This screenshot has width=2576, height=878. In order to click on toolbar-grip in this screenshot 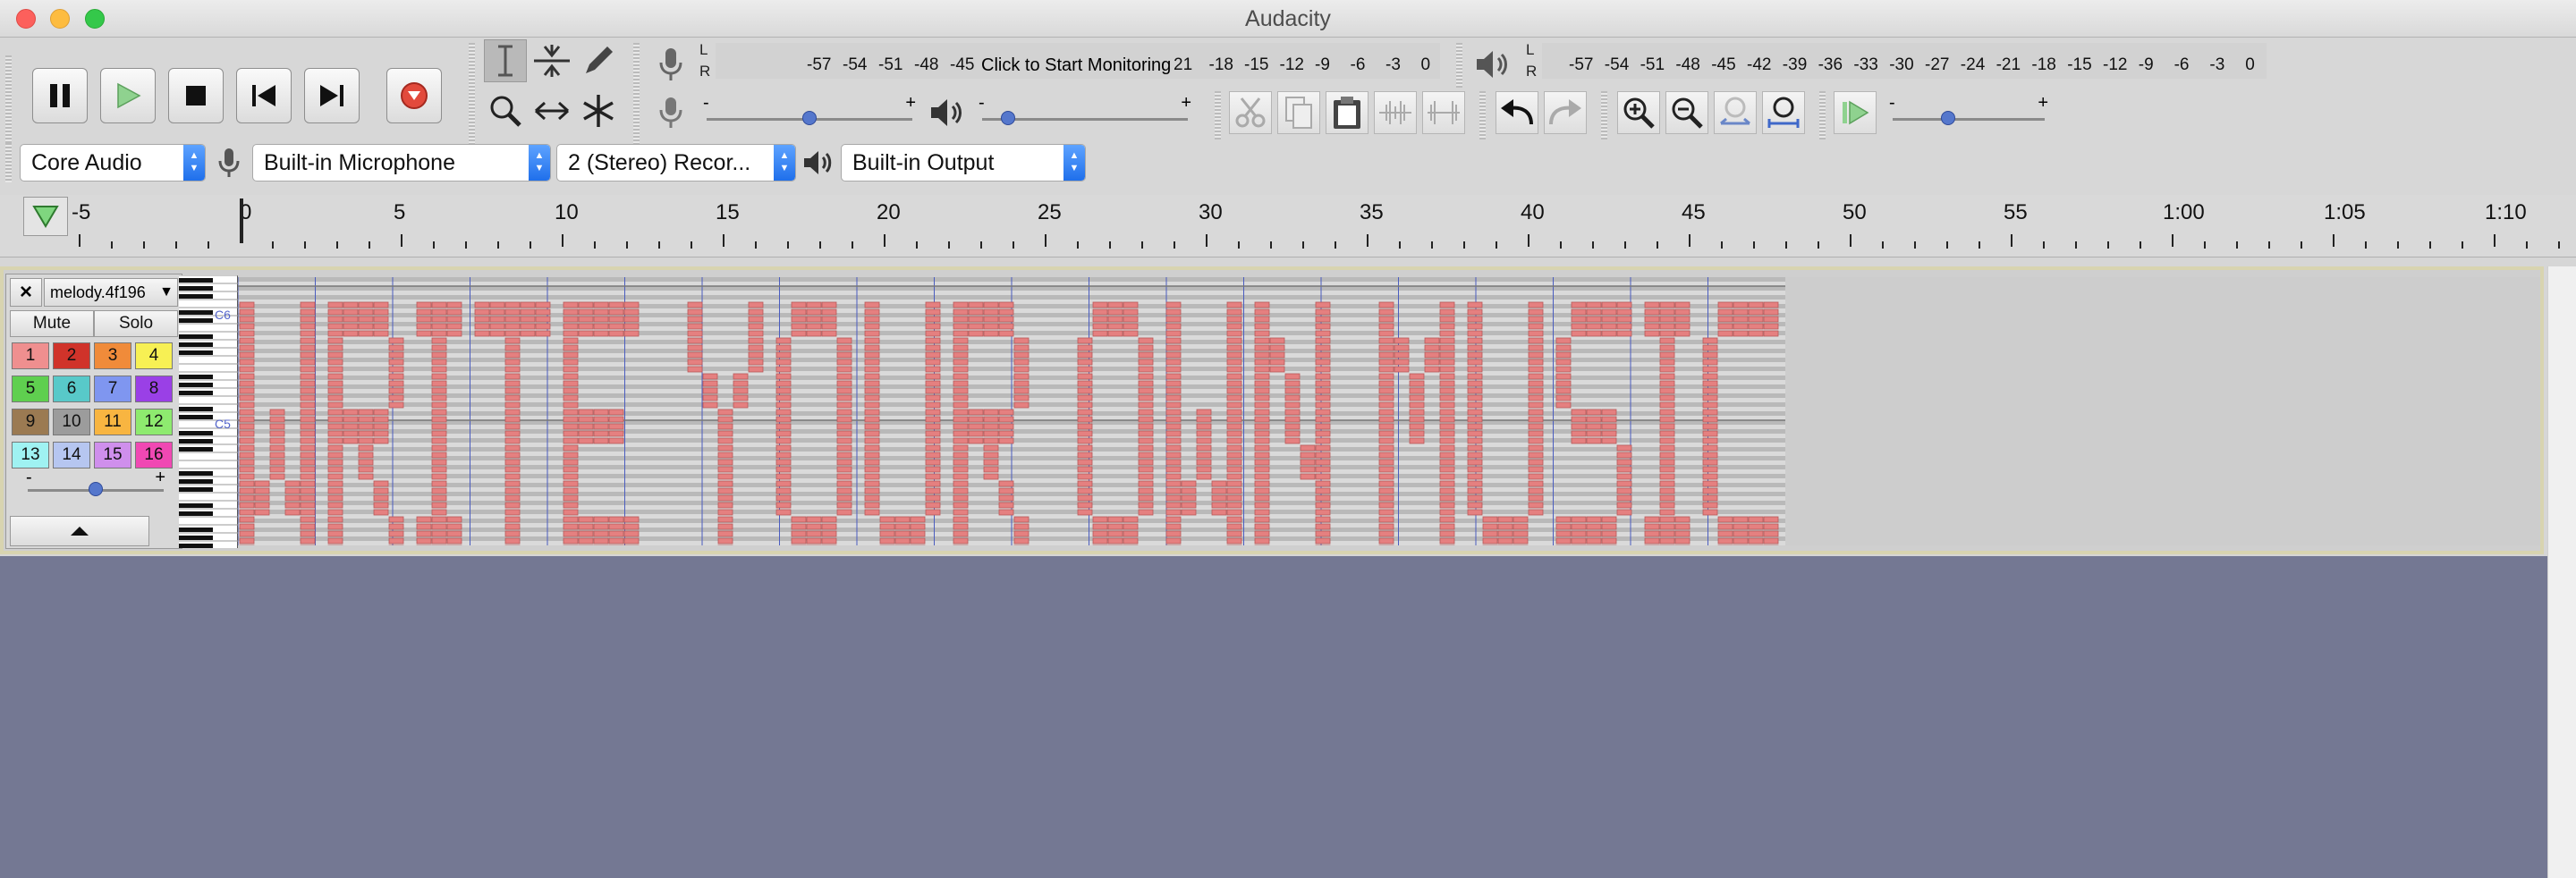, I will do `click(1459, 66)`.